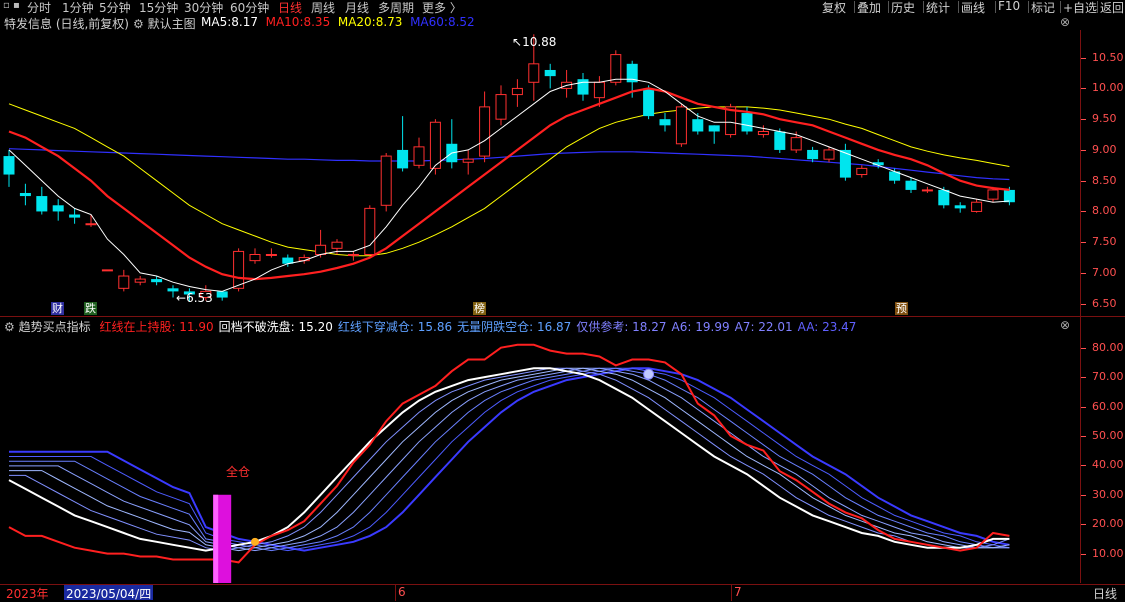 Image resolution: width=1125 pixels, height=602 pixels. I want to click on indicator-tick-label: 70.00, so click(1108, 377).